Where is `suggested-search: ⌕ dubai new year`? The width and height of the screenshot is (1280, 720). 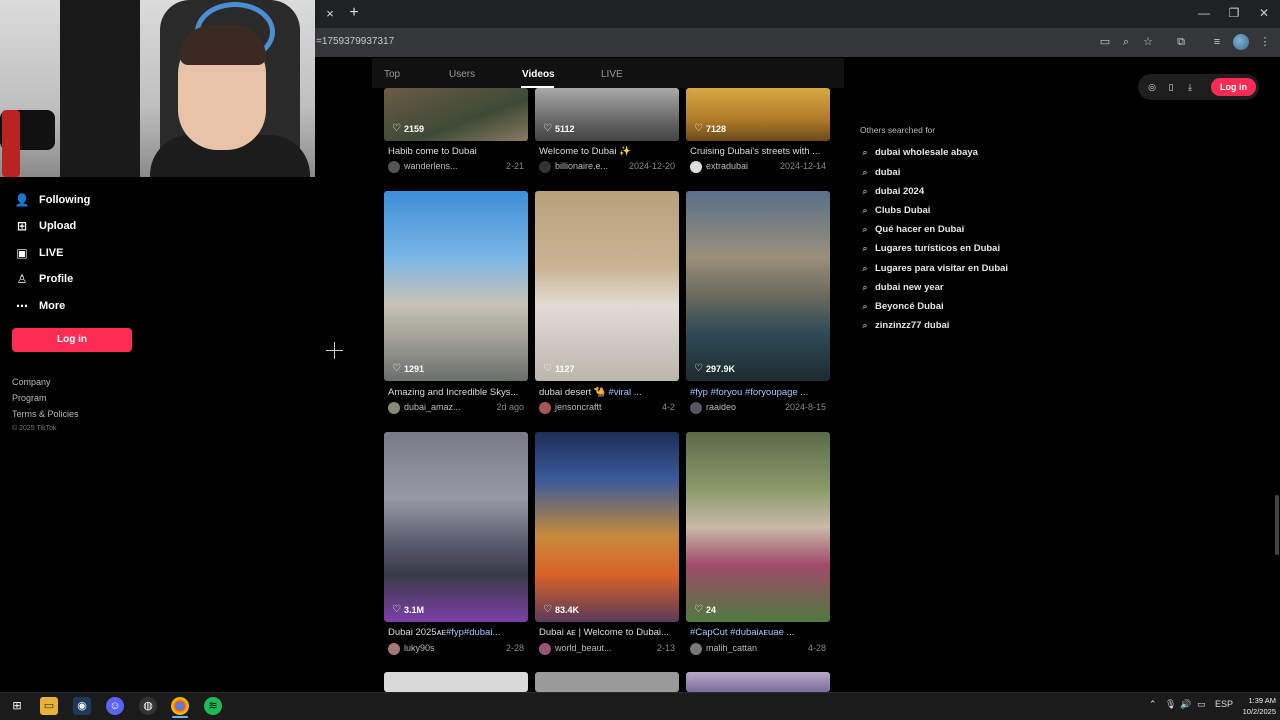
suggested-search: ⌕ dubai new year is located at coordinates (901, 287).